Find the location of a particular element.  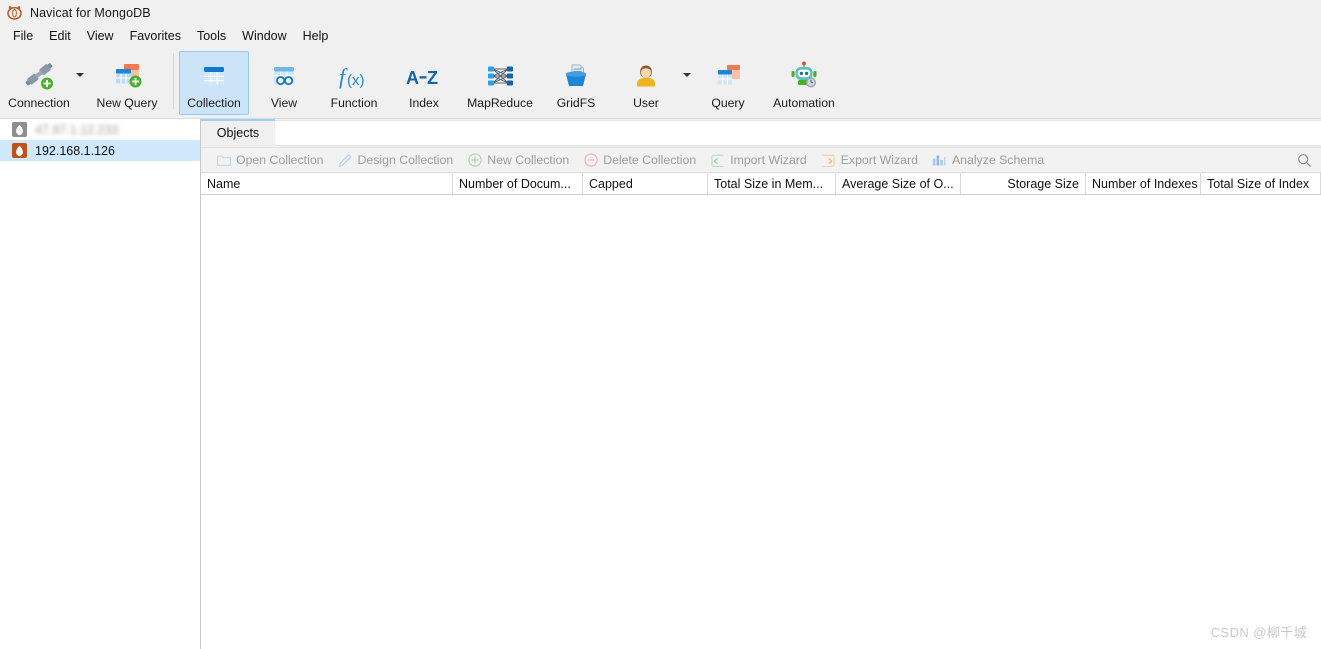

connection-label-1: 192.168.1.126 is located at coordinates (75, 150).